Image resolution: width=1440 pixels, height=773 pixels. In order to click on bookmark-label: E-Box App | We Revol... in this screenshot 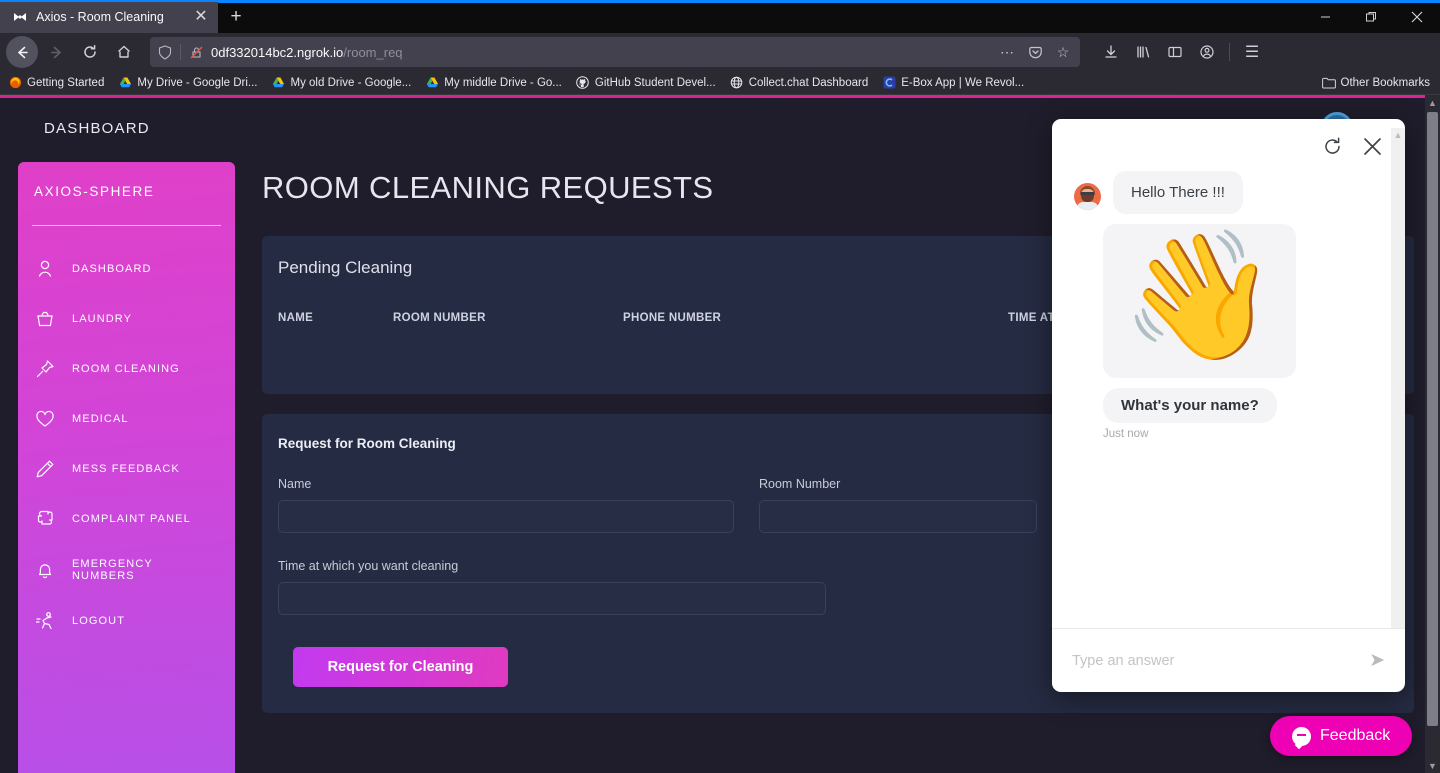, I will do `click(963, 82)`.